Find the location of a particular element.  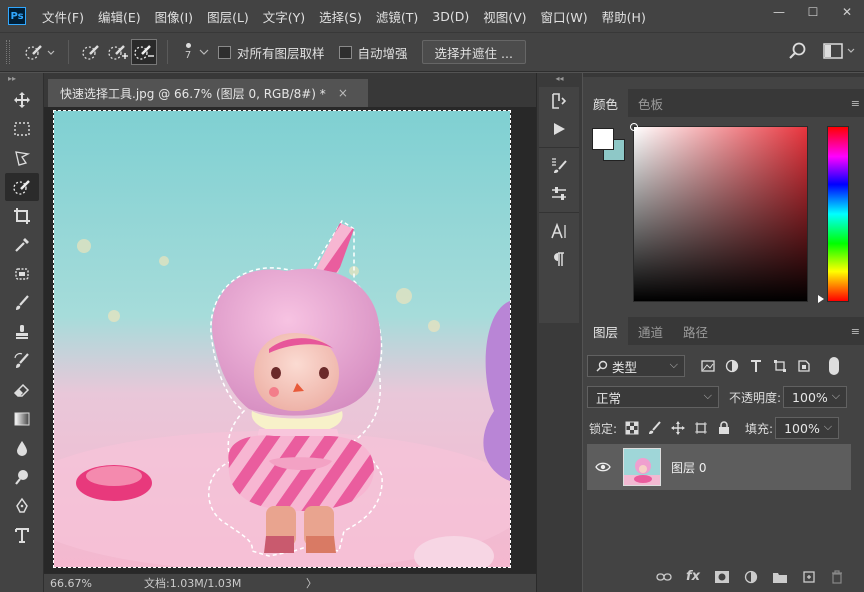

options-grip is located at coordinates (8, 52).